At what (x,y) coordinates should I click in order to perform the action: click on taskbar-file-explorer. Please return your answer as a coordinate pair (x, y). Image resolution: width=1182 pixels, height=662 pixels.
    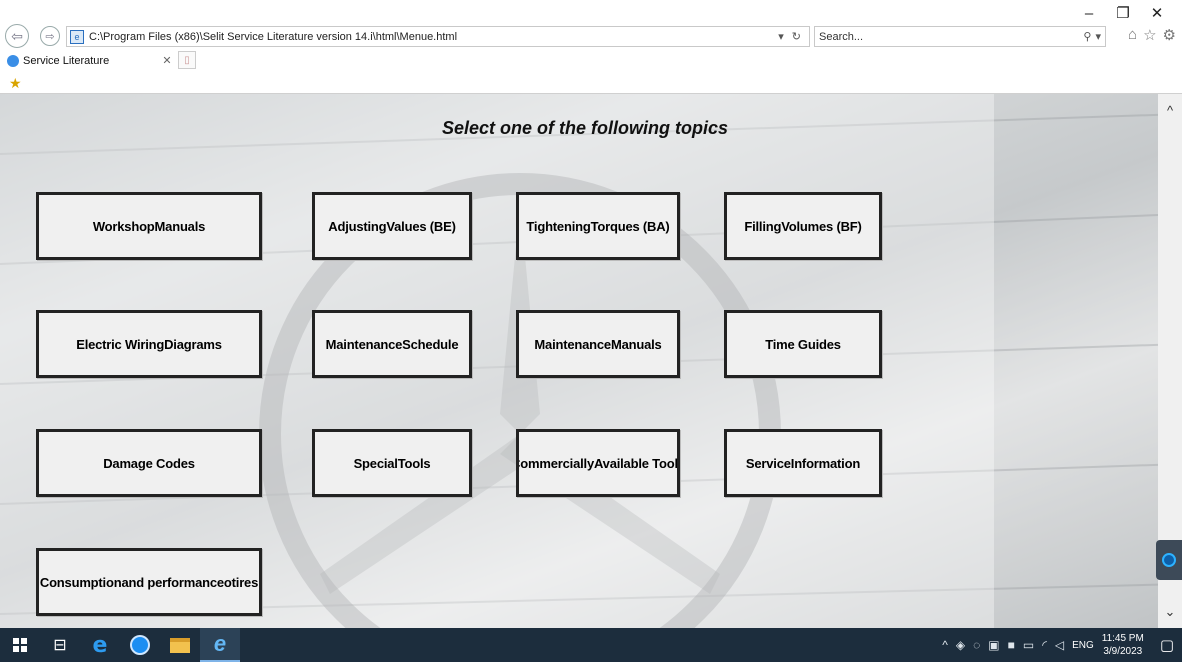
    Looking at the image, I should click on (180, 645).